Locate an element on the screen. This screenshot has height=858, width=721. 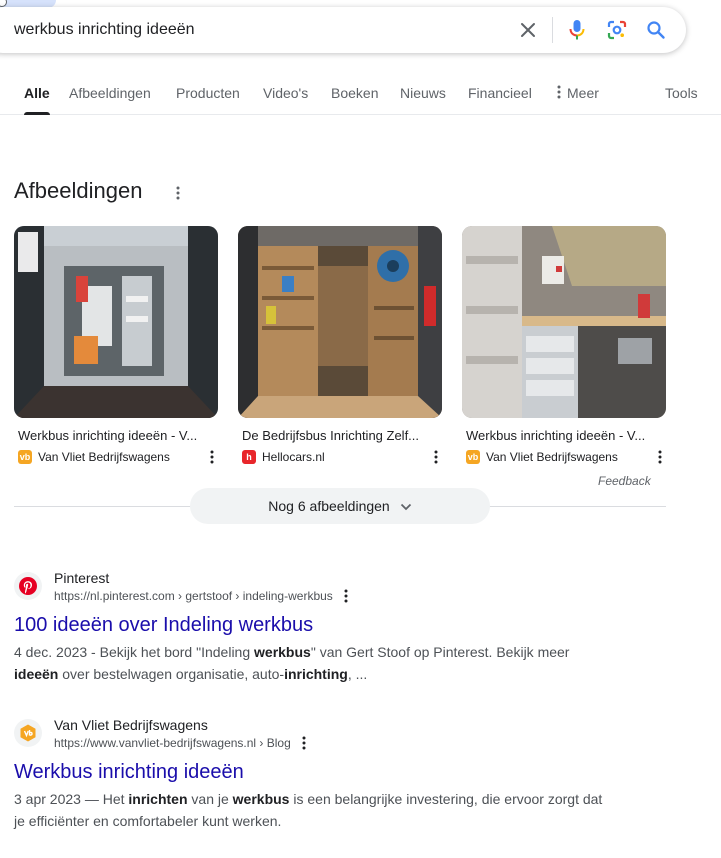
pinterest-favicon-icon is located at coordinates (28, 586).